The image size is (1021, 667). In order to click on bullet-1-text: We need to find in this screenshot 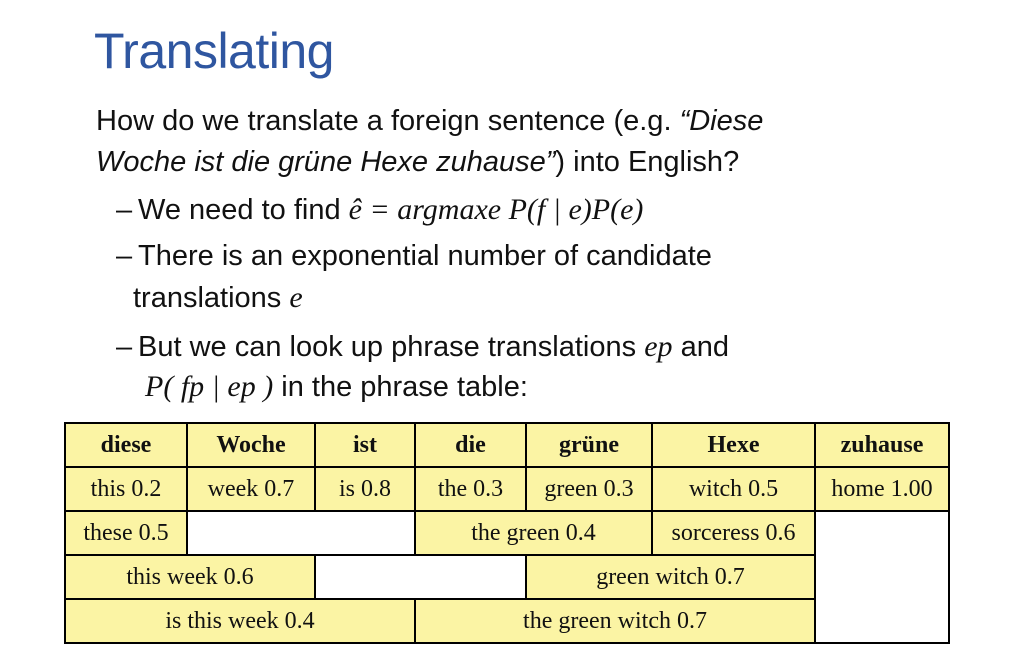, I will do `click(243, 210)`.